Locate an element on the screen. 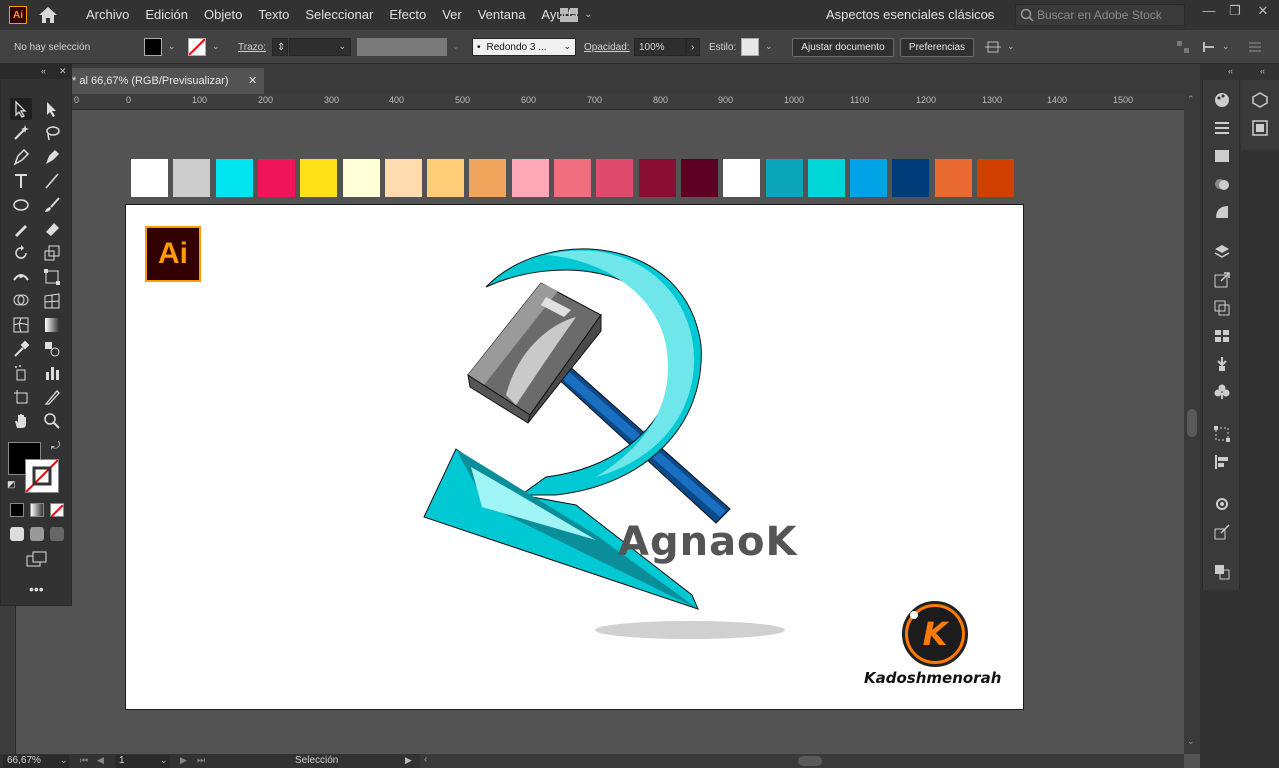 This screenshot has height=768, width=1279. draw-behind-icon is located at coordinates (37, 534).